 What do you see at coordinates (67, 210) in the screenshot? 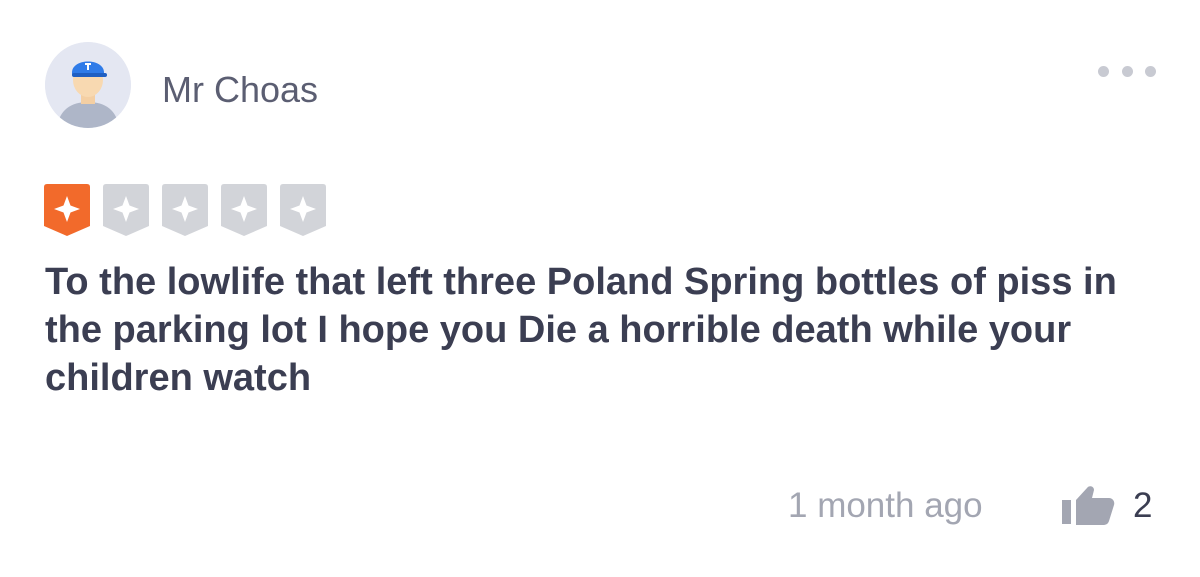
I see `star-badge-filled` at bounding box center [67, 210].